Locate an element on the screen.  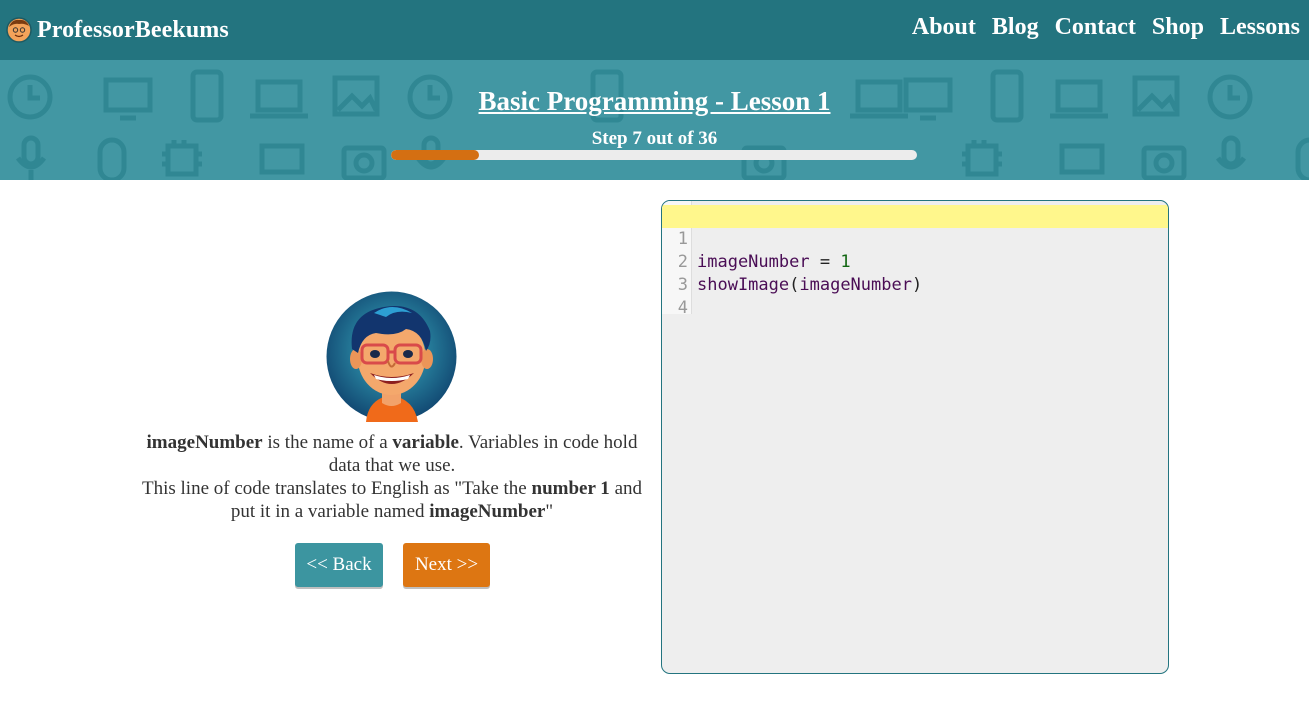
lesson-title-link: Basic Programming - Lesson 1 is located at coordinates (655, 101).